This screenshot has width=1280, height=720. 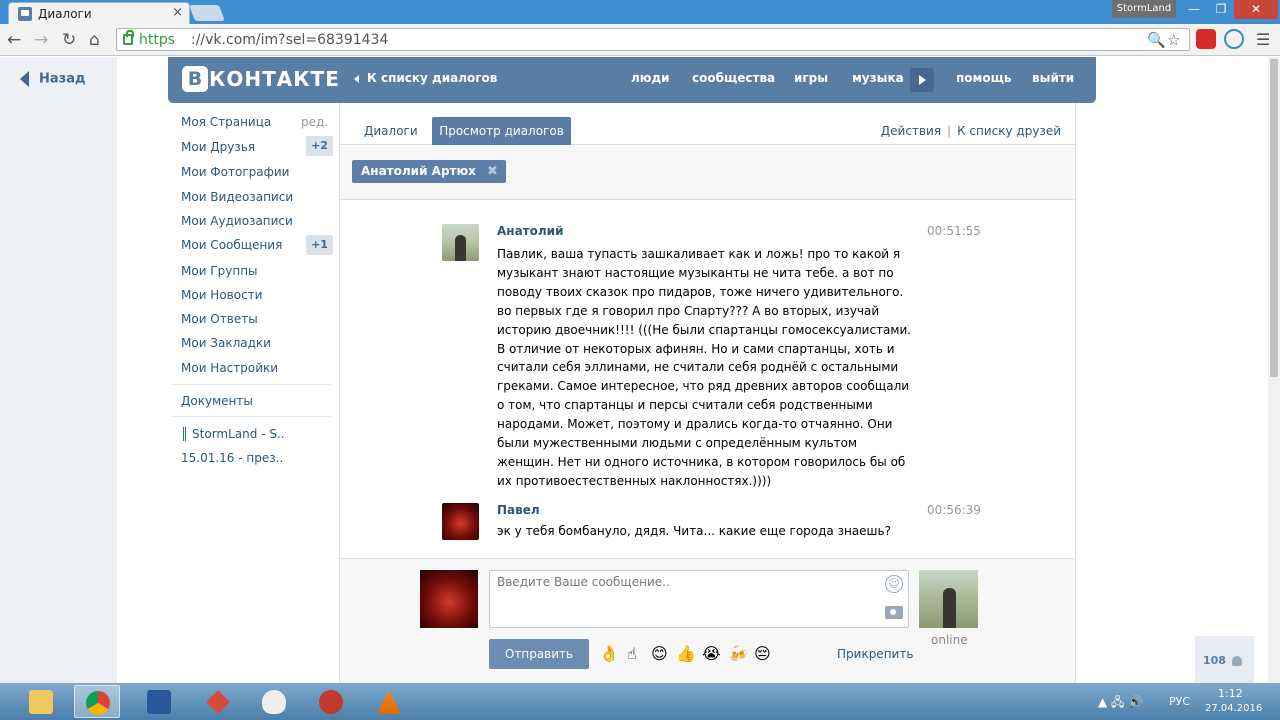 What do you see at coordinates (432, 78) in the screenshot?
I see `back-to-dialogs-label: К списку диалогов` at bounding box center [432, 78].